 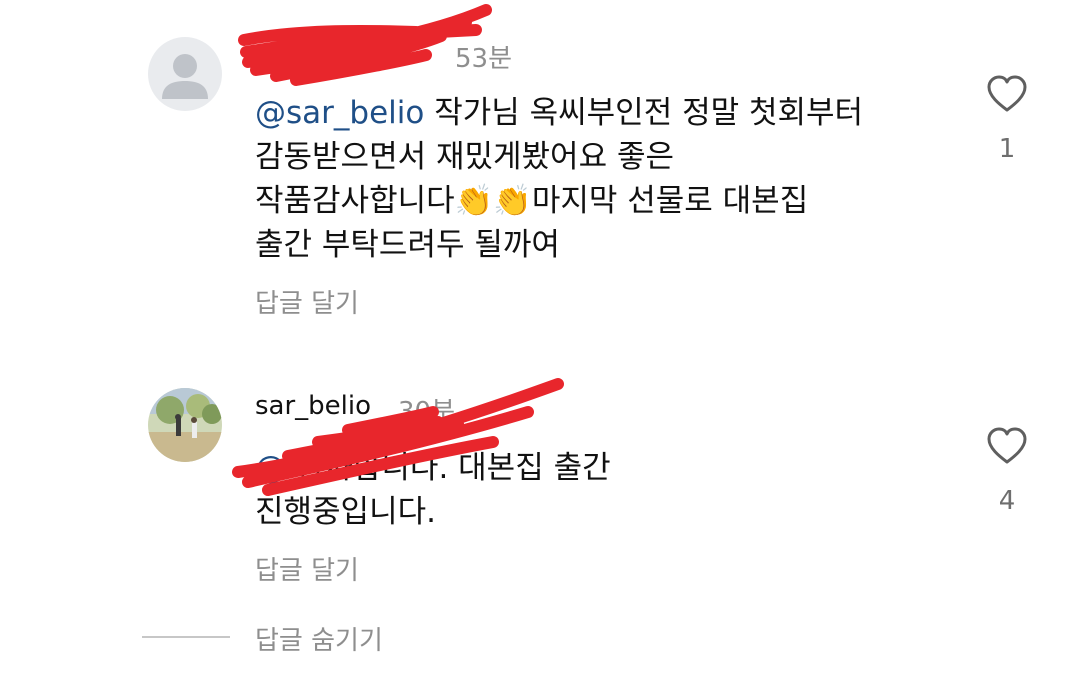 What do you see at coordinates (427, 412) in the screenshot?
I see `comment-time: 30분` at bounding box center [427, 412].